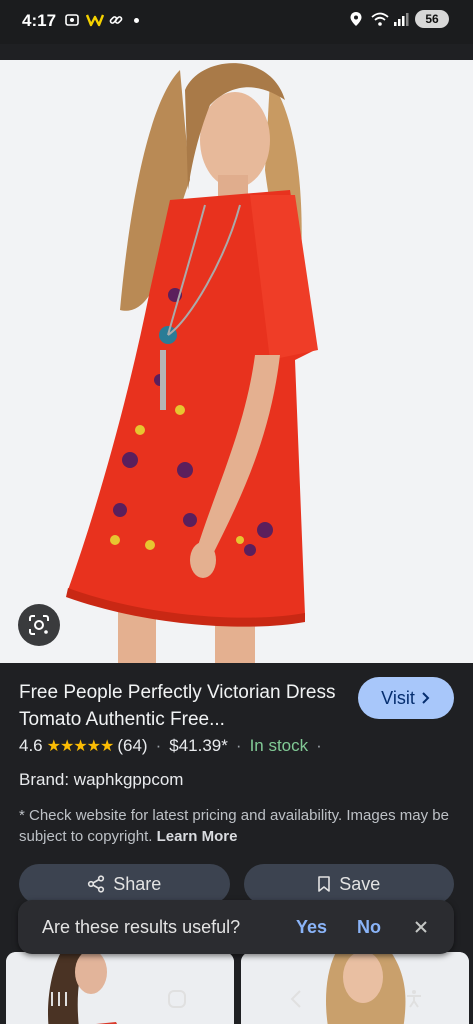 The image size is (473, 1024). I want to click on status-notification-icons, so click(101, 20).